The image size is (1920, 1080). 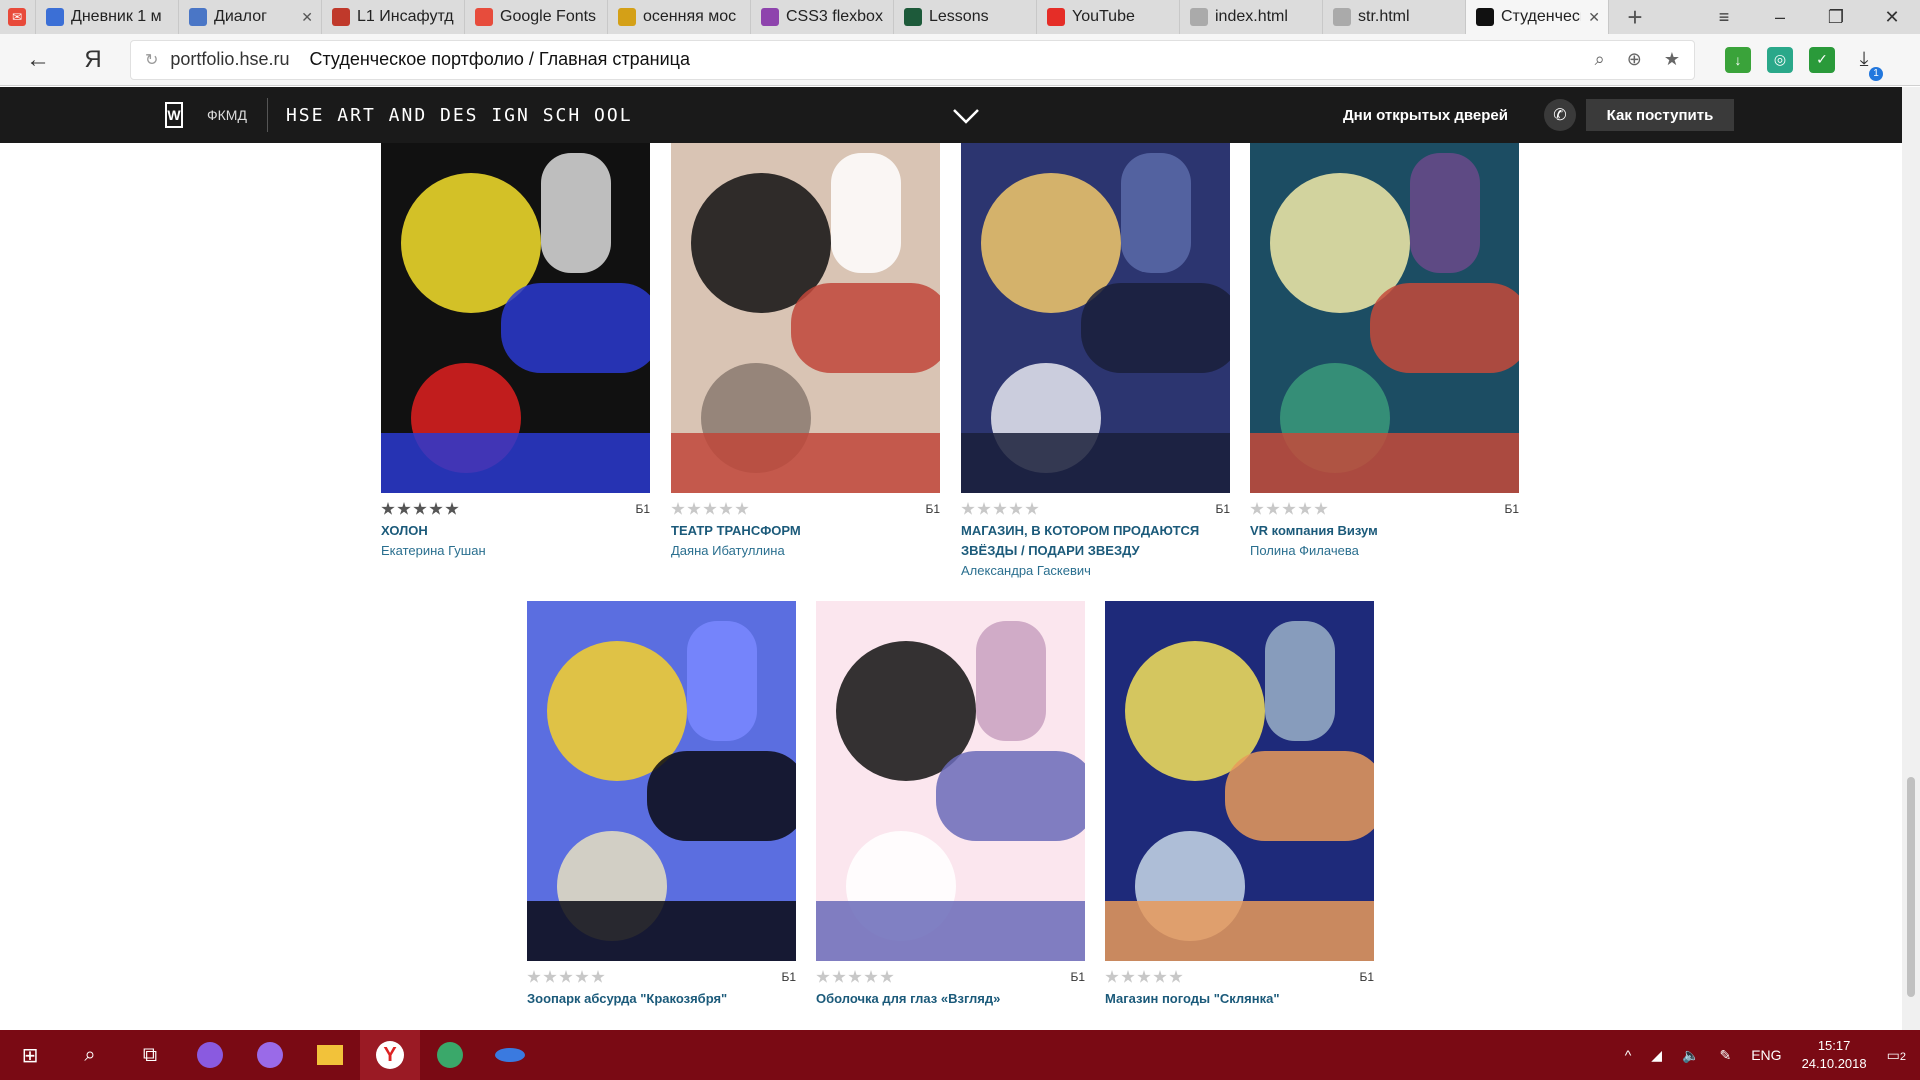 I want to click on notifications-icon: ▭2, so click(x=1896, y=1055).